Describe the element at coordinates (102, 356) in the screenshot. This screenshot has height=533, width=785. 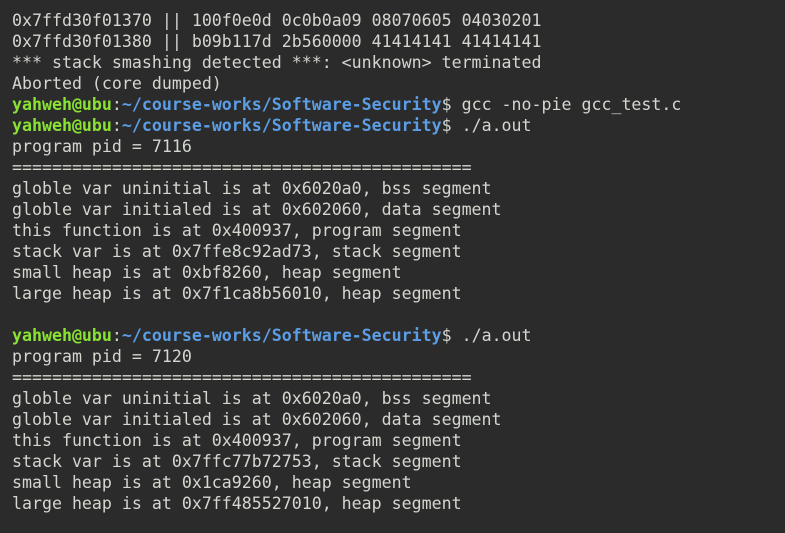
I see `output-line: program pid = 7120` at that location.